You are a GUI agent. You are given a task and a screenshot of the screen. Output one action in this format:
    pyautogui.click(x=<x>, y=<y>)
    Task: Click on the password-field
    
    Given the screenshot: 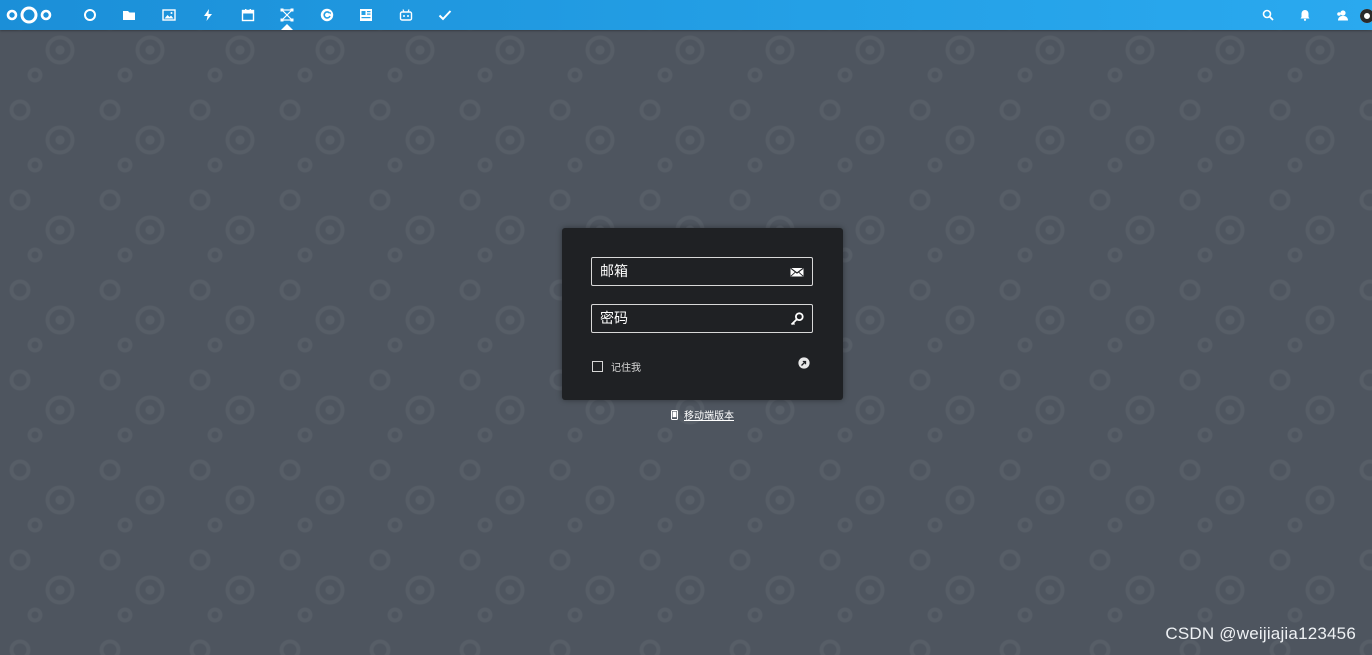 What is the action you would take?
    pyautogui.click(x=691, y=318)
    